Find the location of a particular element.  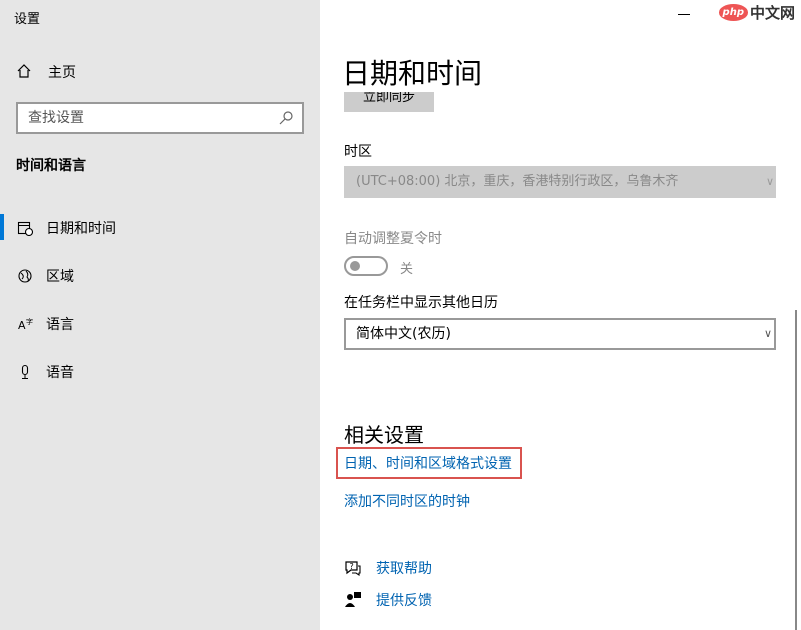

sync-now-button: 立即同步 is located at coordinates (389, 102).